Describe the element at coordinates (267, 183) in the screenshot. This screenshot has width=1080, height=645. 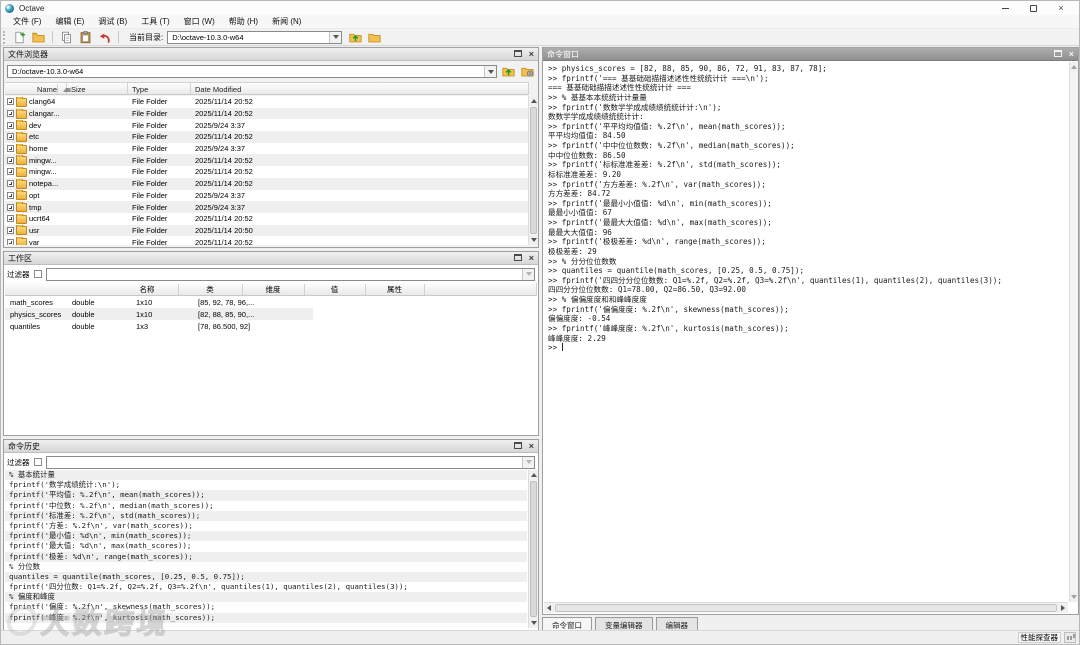
I see `file-row: notepa... File Folder 2025/11/14 20:52` at that location.